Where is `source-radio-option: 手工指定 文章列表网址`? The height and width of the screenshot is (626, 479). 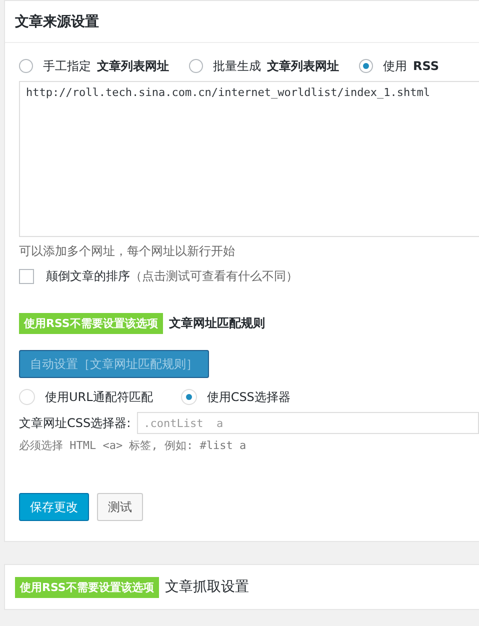 source-radio-option: 手工指定 文章列表网址 is located at coordinates (94, 66).